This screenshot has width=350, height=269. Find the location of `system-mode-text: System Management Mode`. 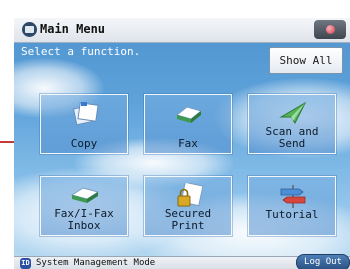

system-mode-text: System Management Mode is located at coordinates (96, 263).